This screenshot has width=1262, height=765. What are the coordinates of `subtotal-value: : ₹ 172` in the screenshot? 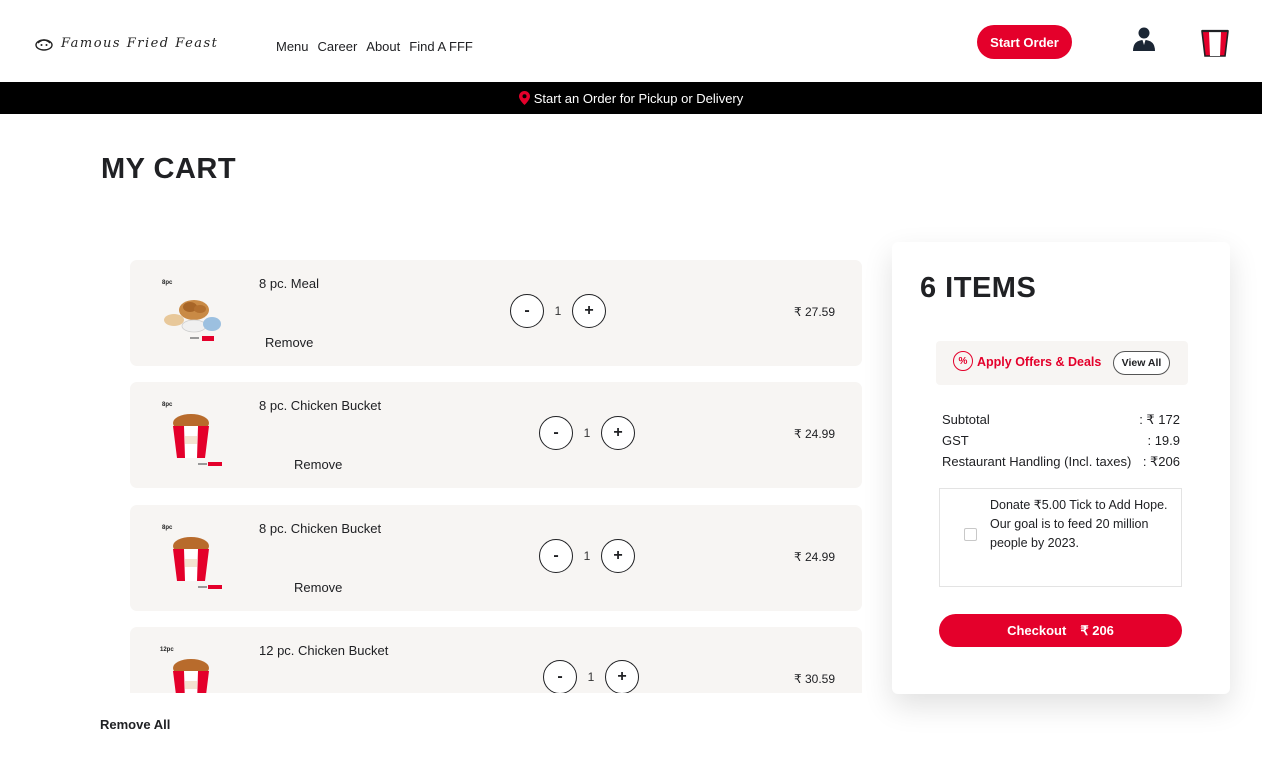 It's located at (1159, 419).